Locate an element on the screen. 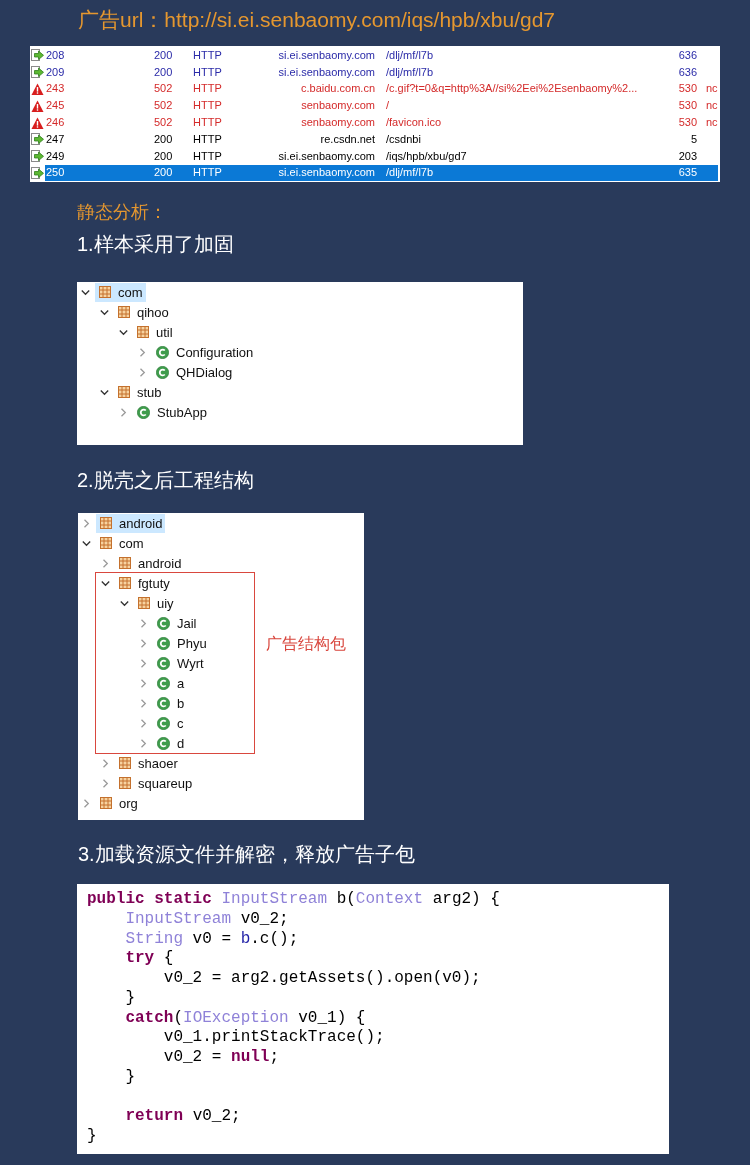 Image resolution: width=750 pixels, height=1165 pixels. section-heading: 静态分析： is located at coordinates (122, 213).